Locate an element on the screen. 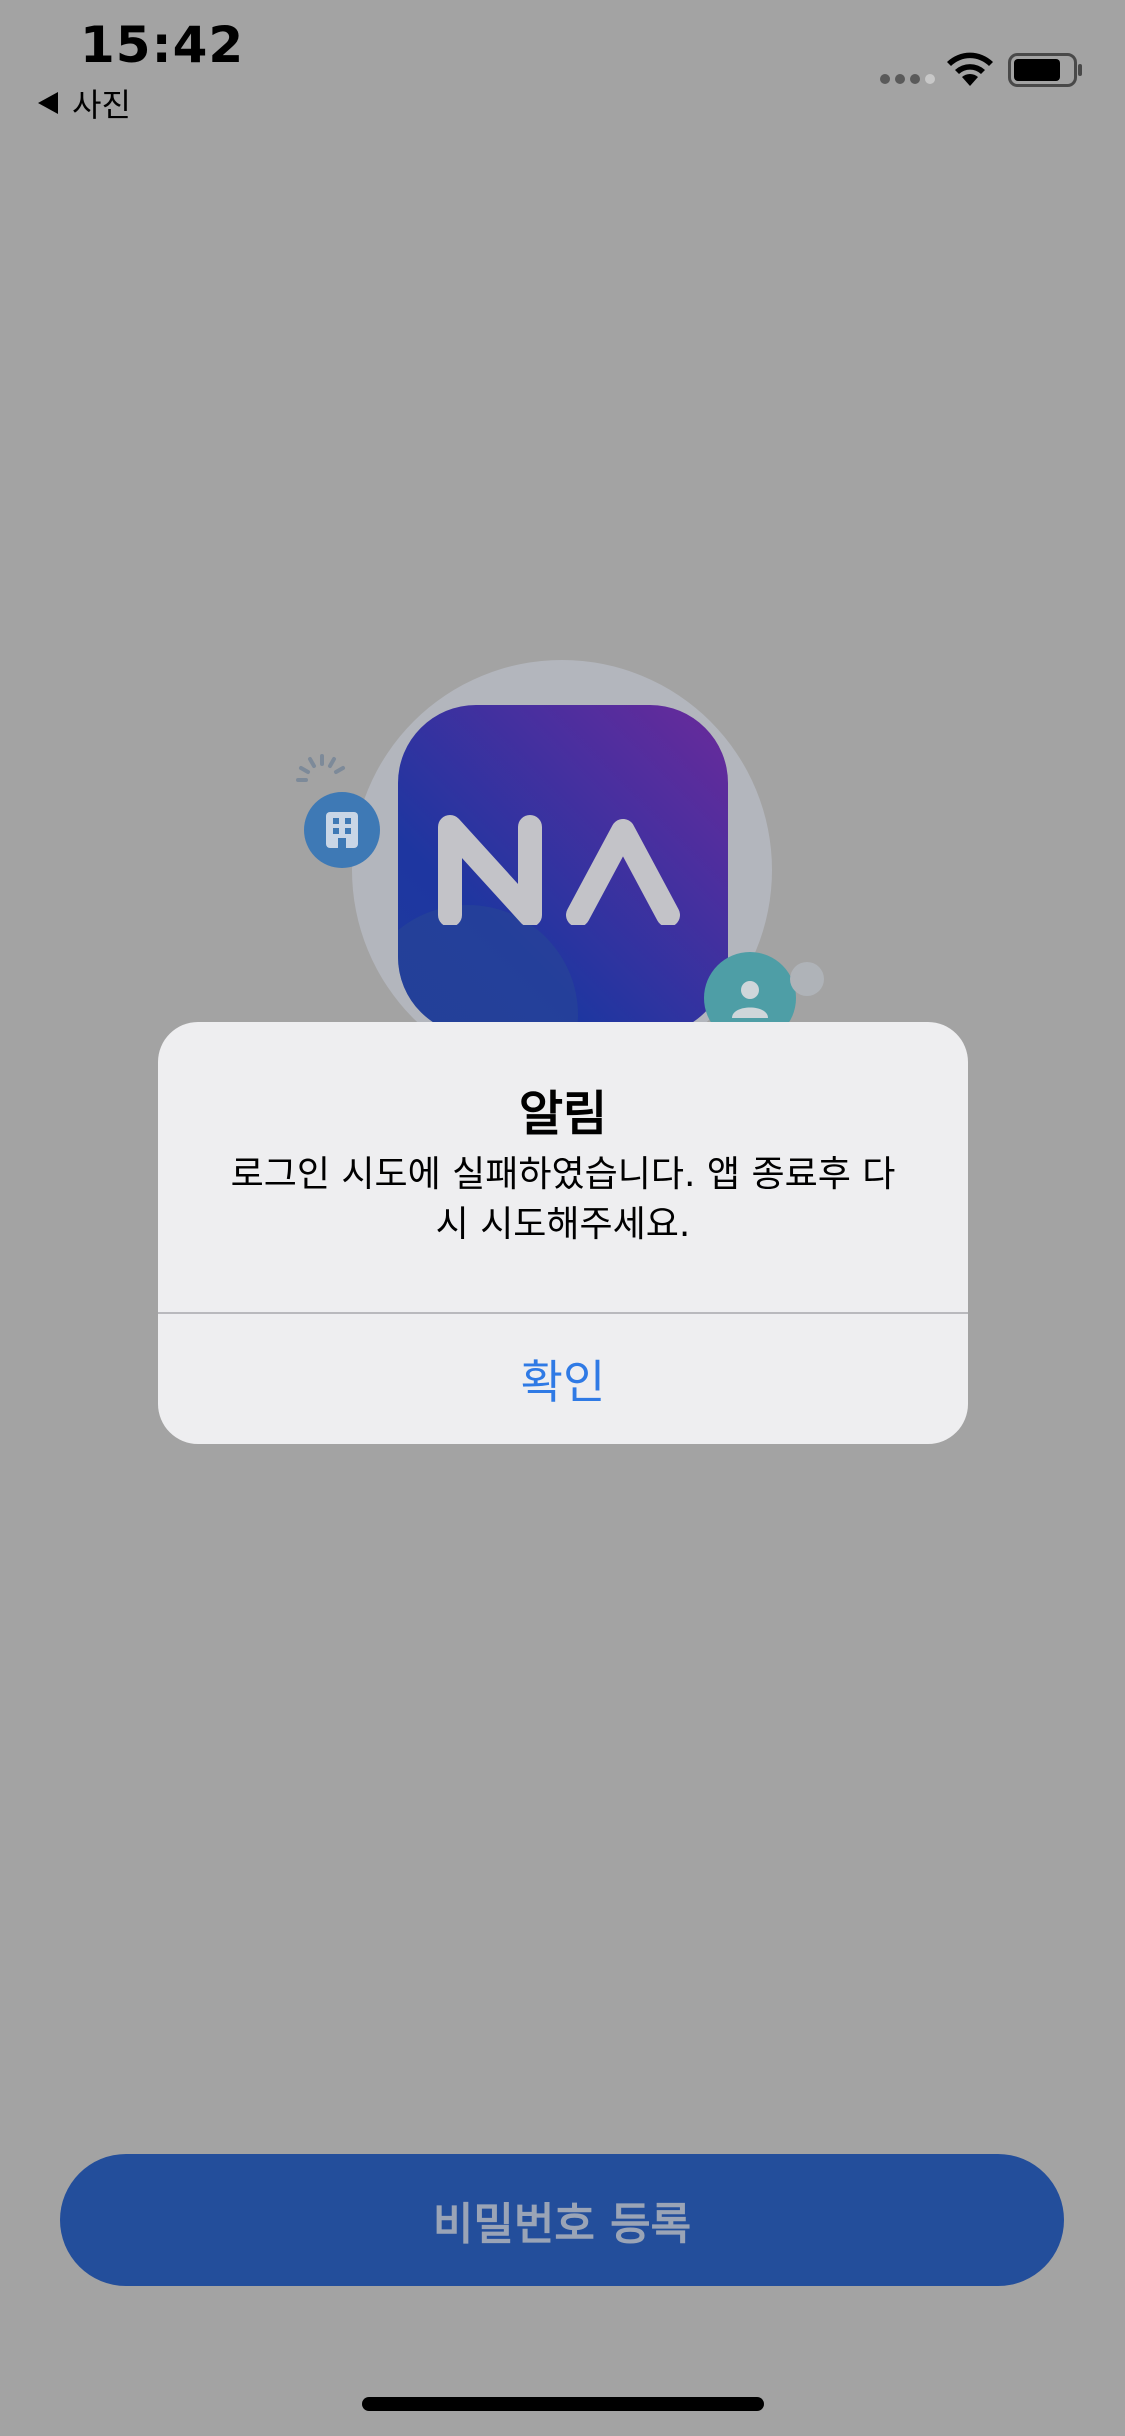 Image resolution: width=1125 pixels, height=2436 pixels. app-logo-icon is located at coordinates (563, 870).